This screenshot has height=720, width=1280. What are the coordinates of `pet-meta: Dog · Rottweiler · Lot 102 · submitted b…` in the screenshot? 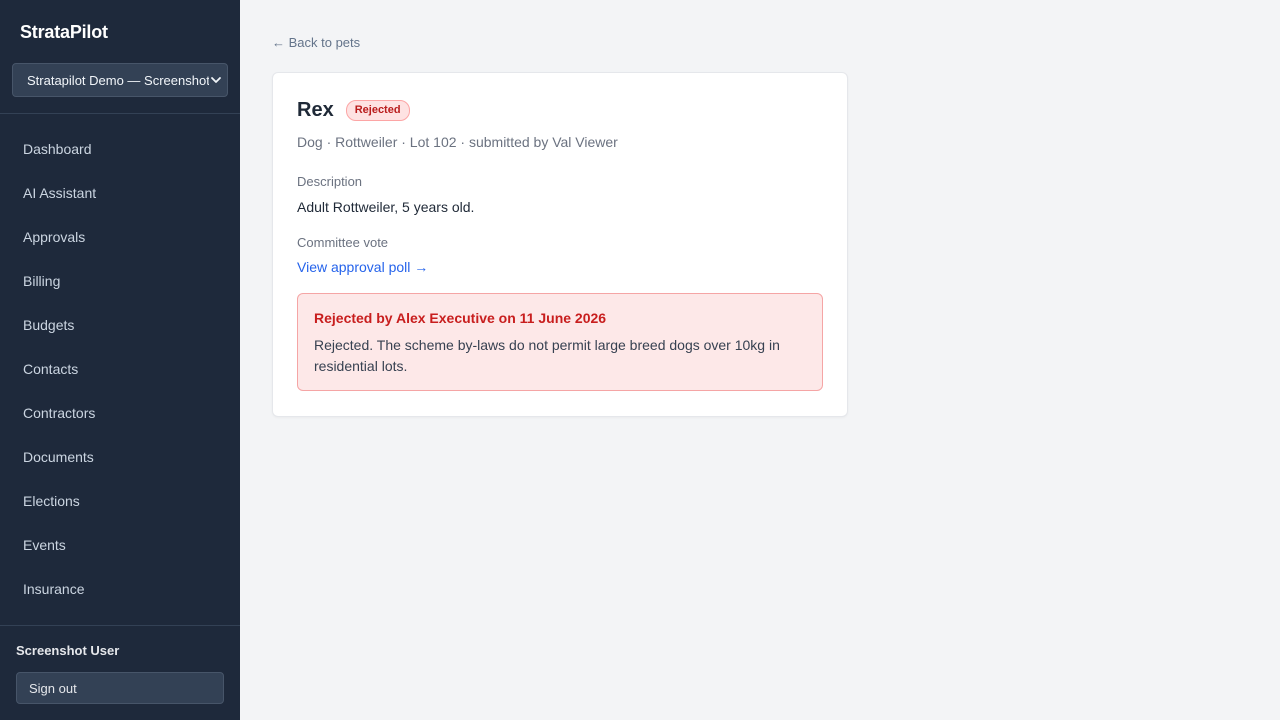 It's located at (457, 142).